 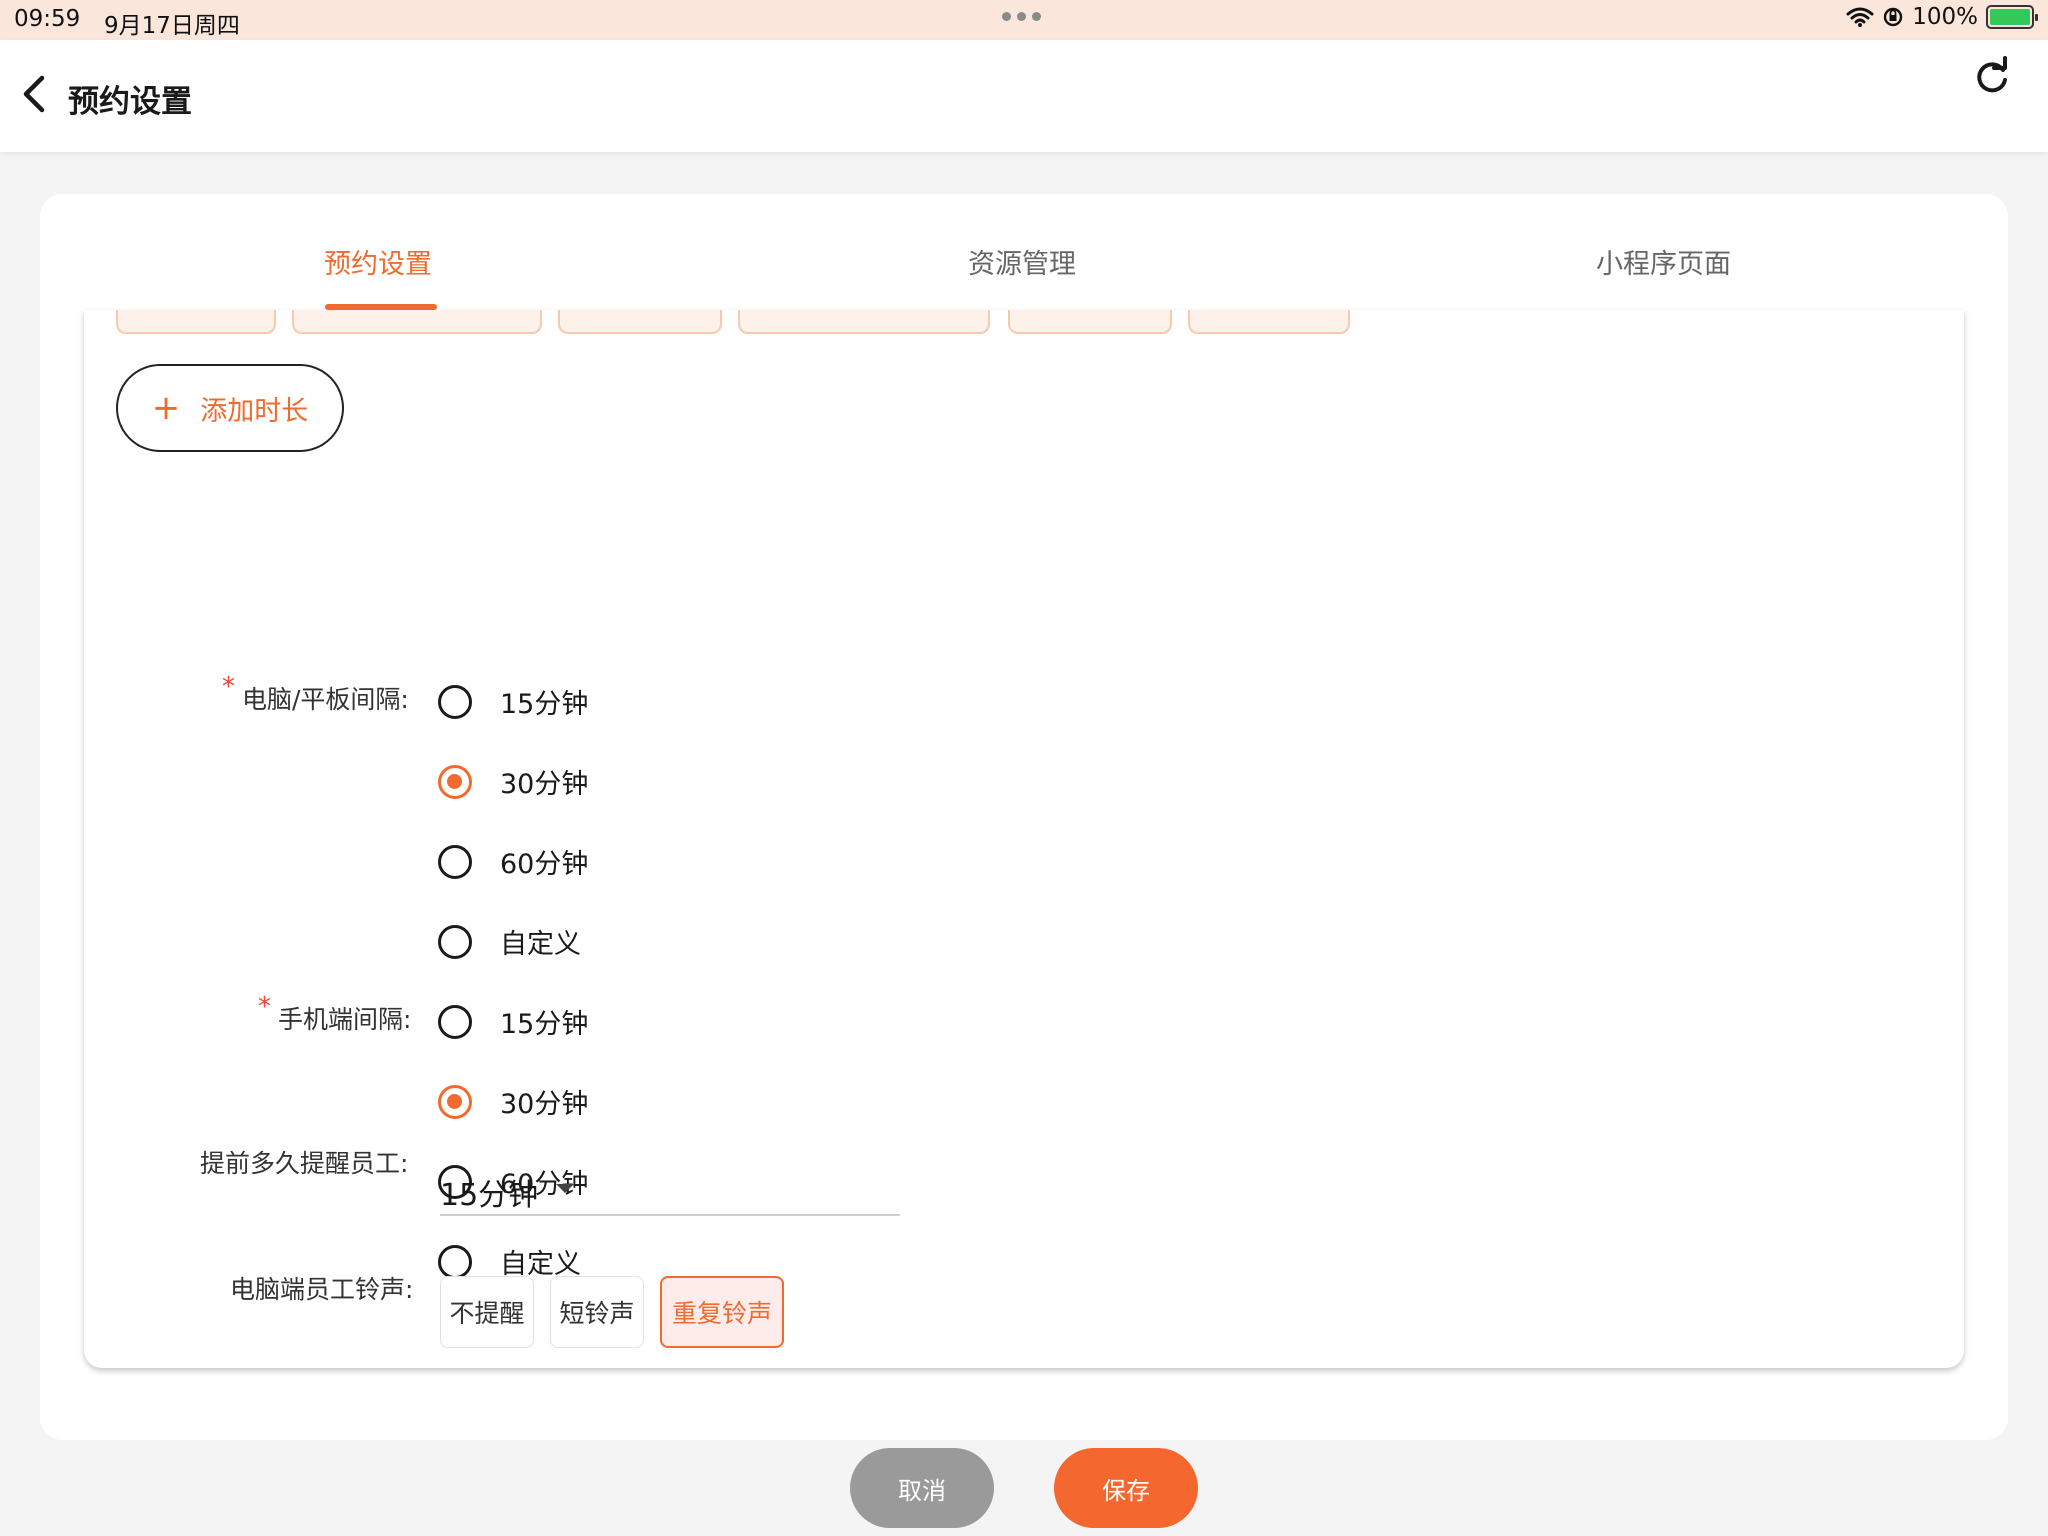 What do you see at coordinates (1022, 261) in the screenshot?
I see `tab-resource-management: 资源管理` at bounding box center [1022, 261].